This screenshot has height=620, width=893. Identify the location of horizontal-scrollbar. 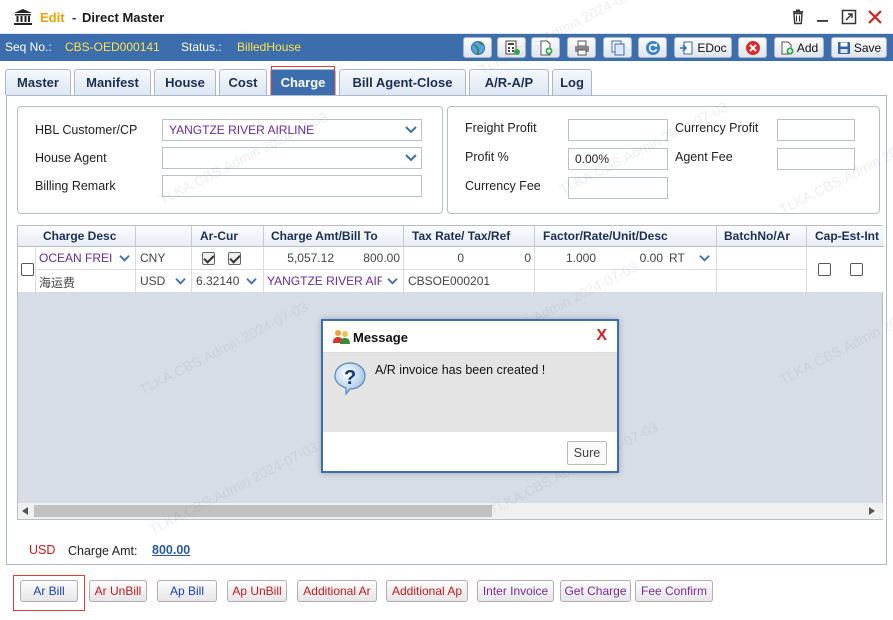
(451, 511).